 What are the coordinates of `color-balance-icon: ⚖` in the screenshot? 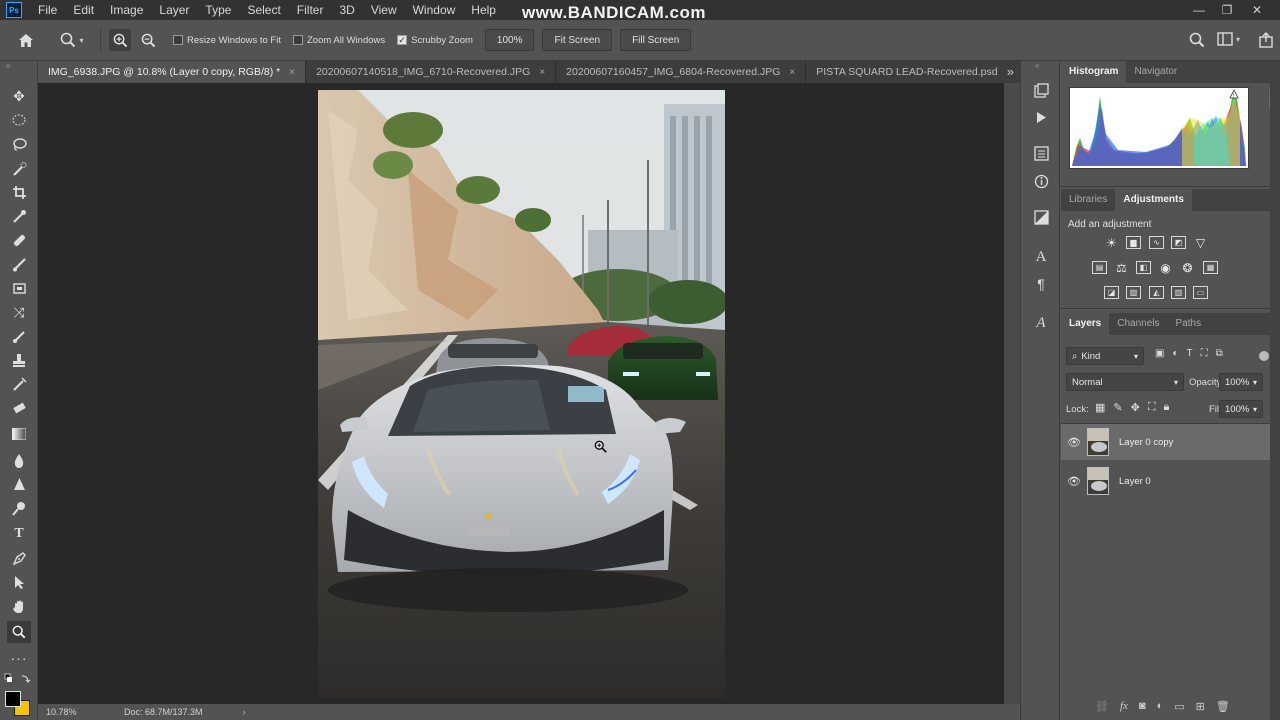 It's located at (1121, 268).